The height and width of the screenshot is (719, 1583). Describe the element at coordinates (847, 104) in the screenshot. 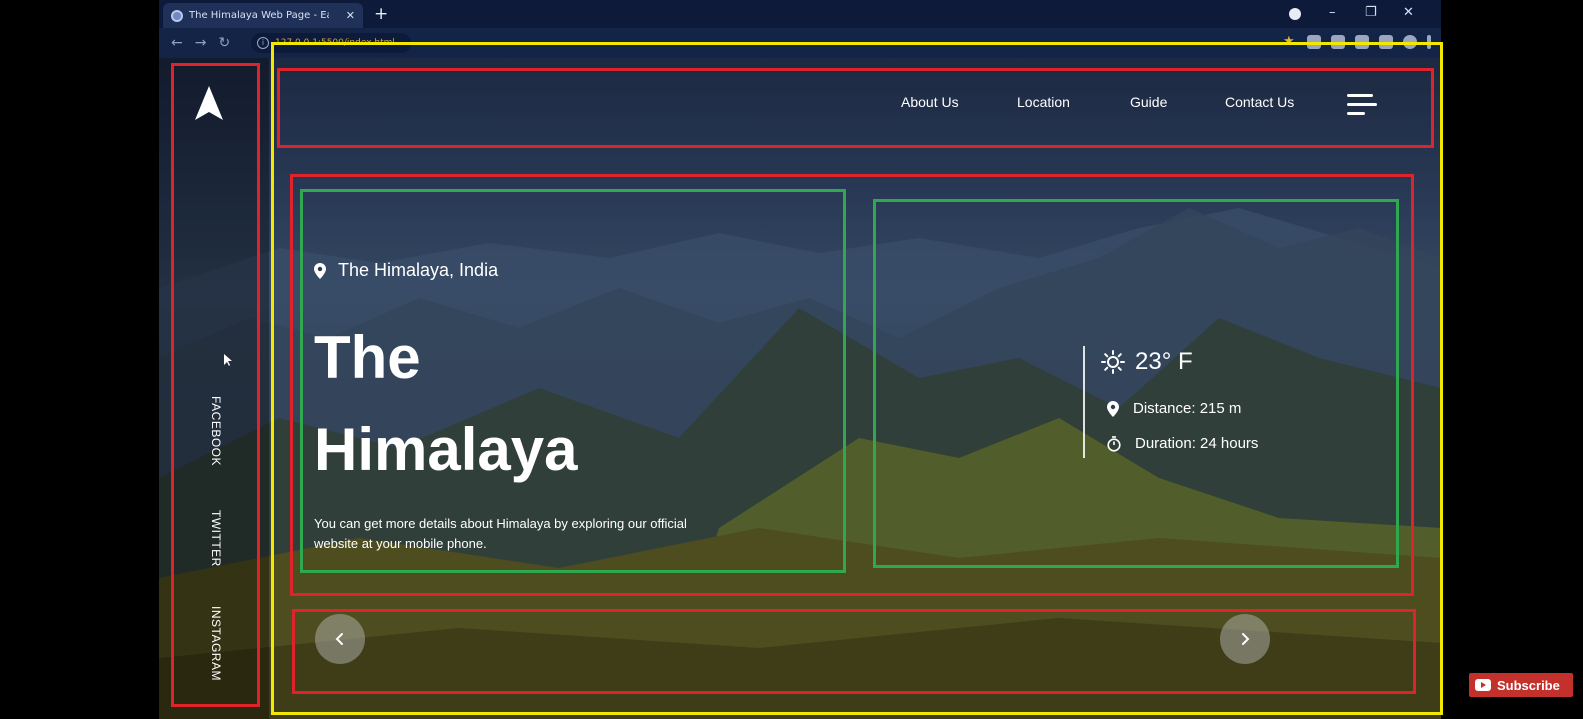

I see `navbar: About Us Location Guide Contact Us` at that location.